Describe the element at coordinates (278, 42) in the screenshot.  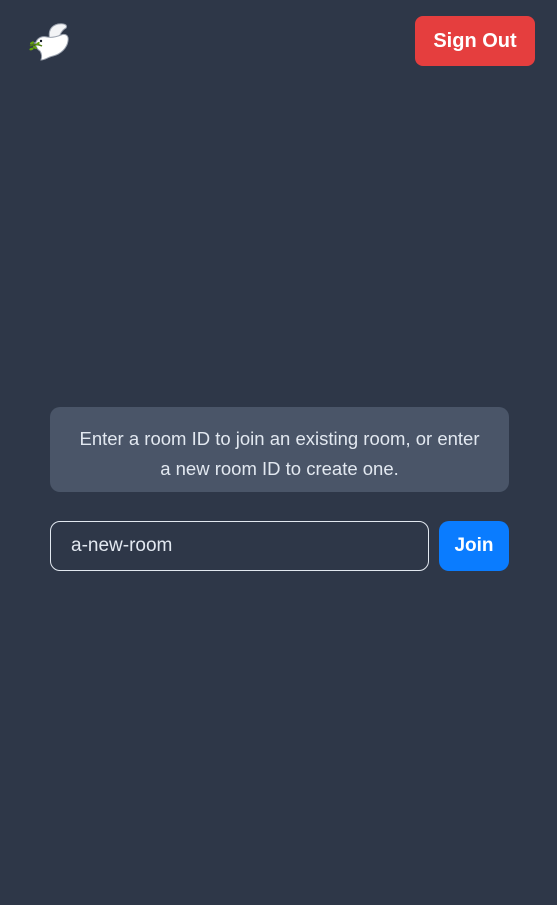
I see `header: Sign Out` at that location.